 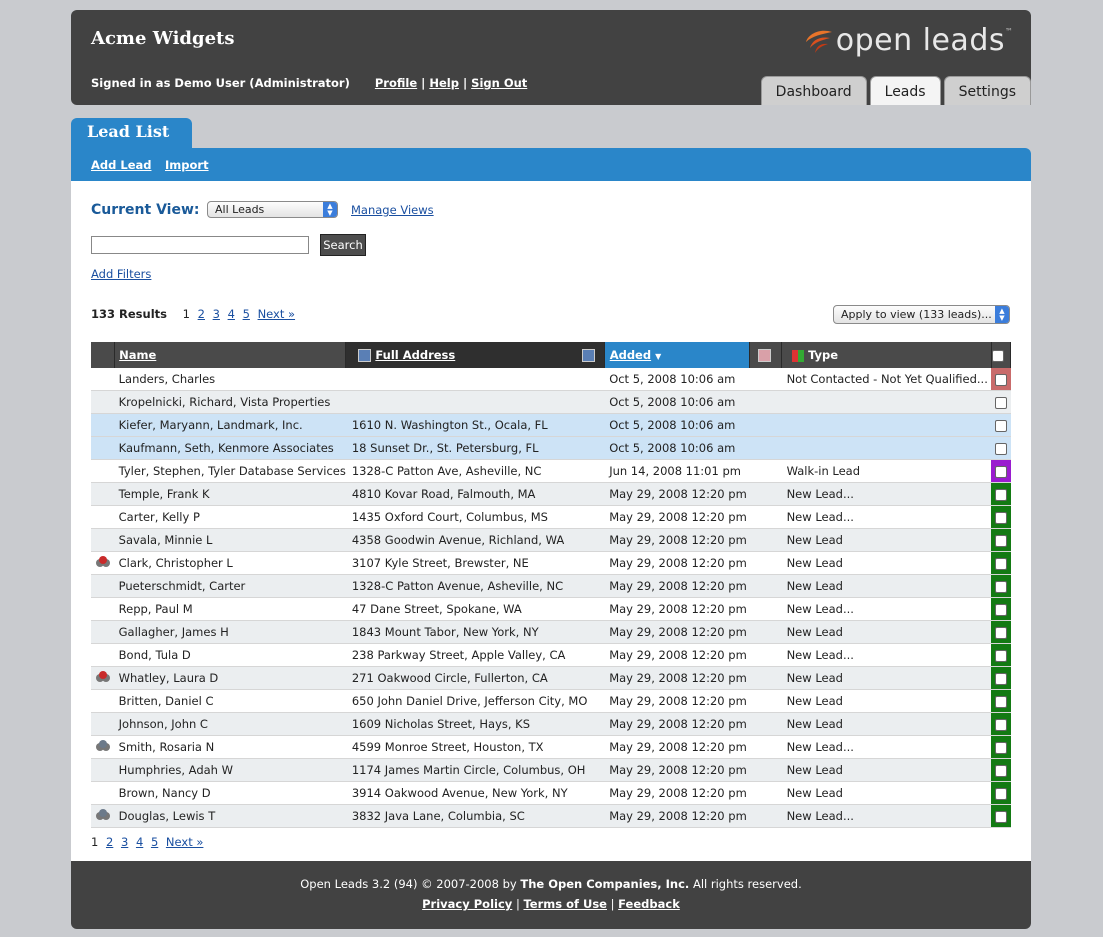 I want to click on tab-leads: Leads, so click(x=905, y=90).